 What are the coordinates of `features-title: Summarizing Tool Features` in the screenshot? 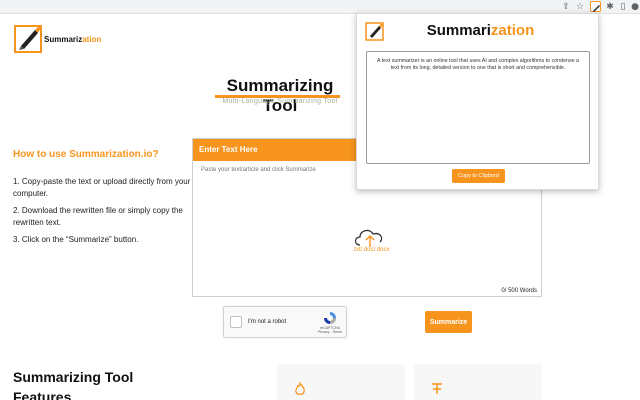 It's located at (73, 384).